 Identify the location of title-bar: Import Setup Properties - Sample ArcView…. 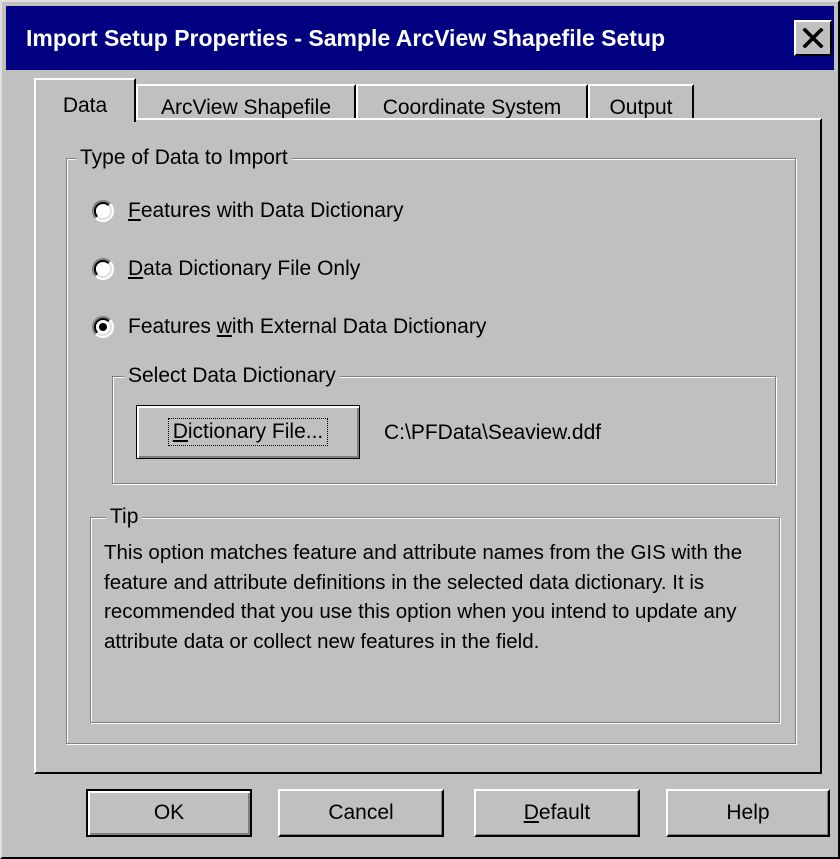
(420, 38).